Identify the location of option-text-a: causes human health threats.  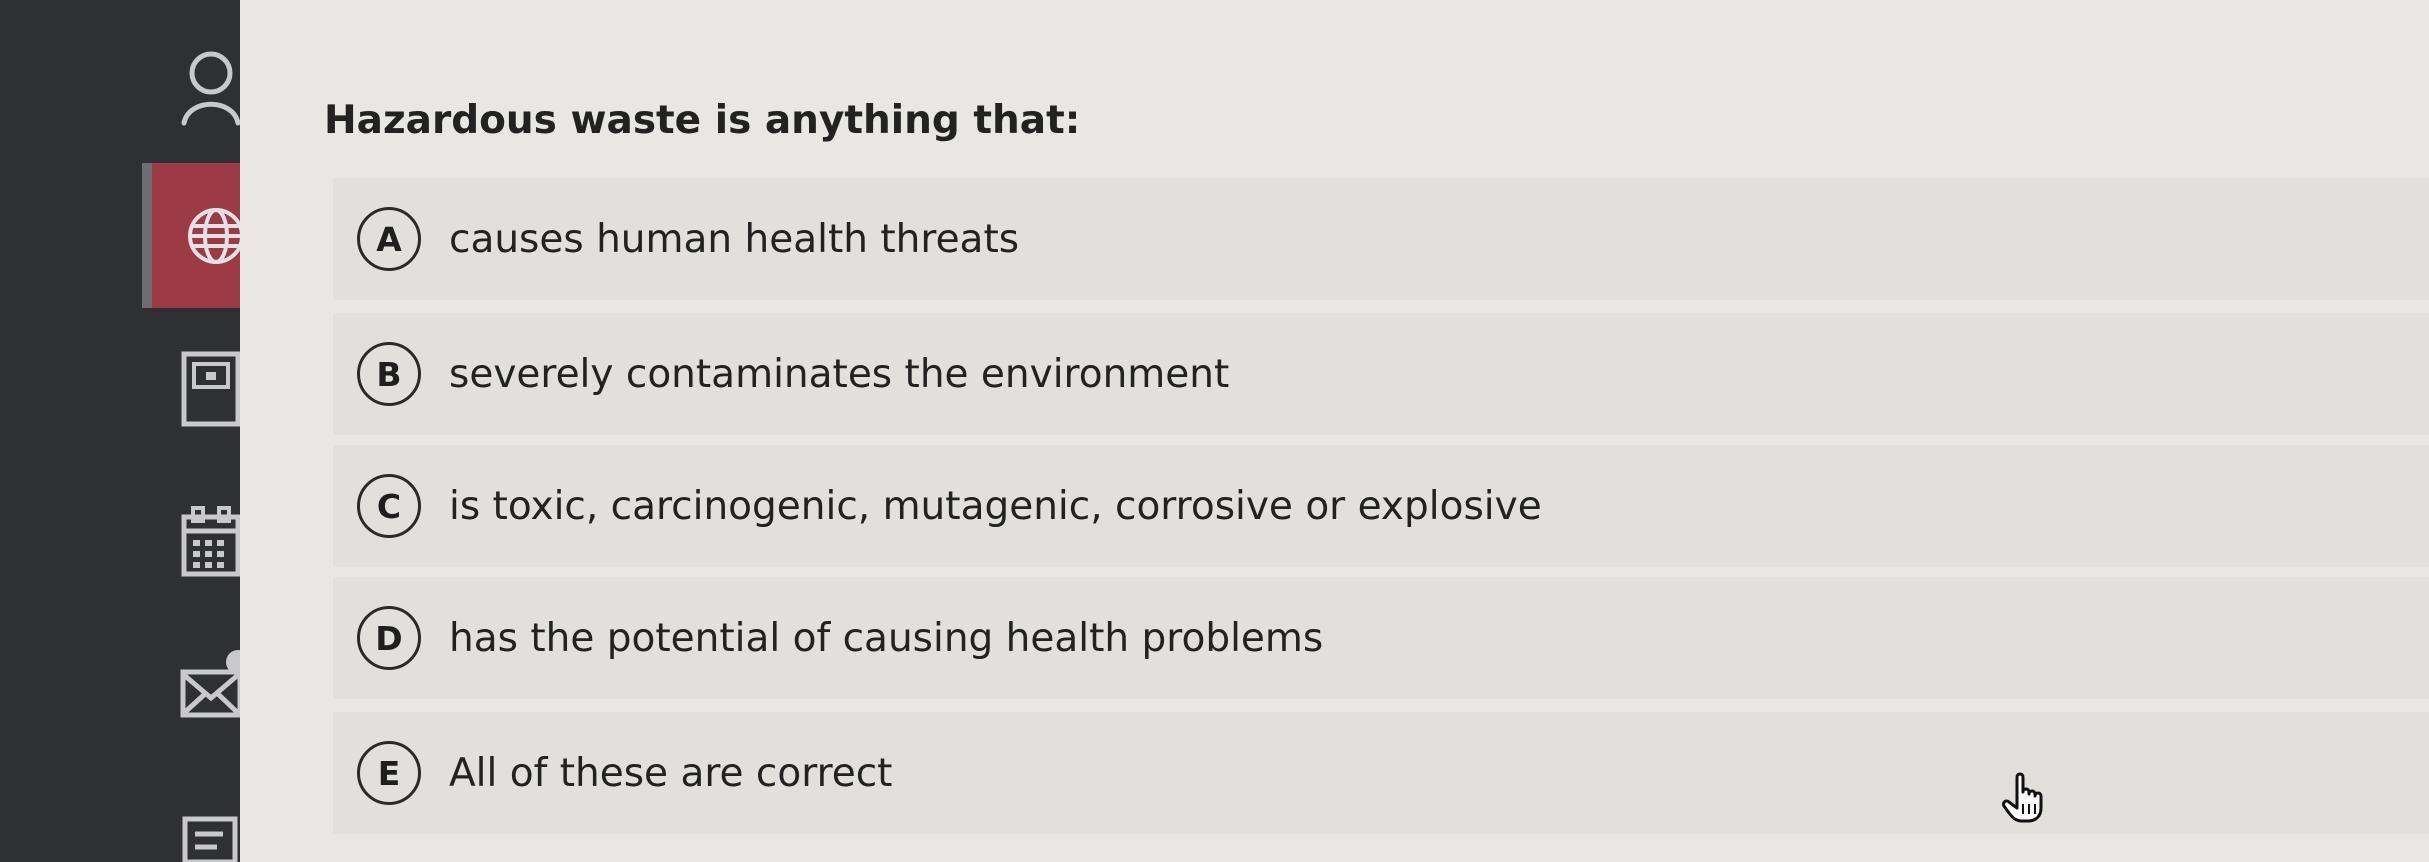
(734, 239).